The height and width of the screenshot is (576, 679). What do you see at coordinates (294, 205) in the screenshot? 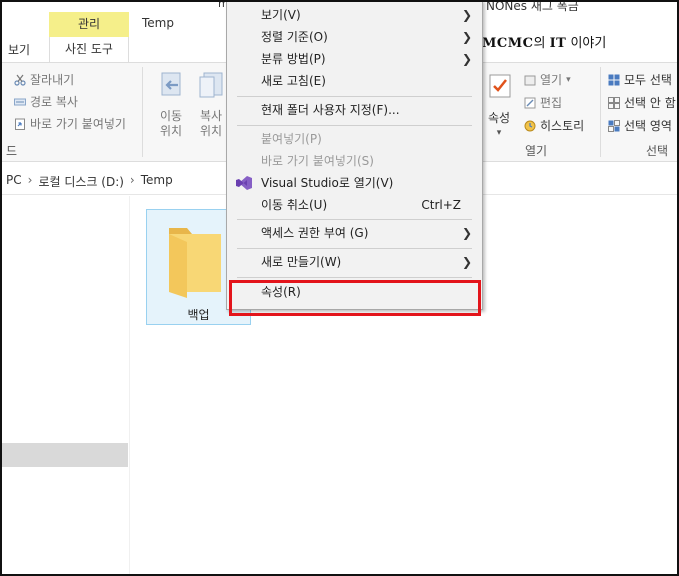
I see `menu-label: 이동 취소(U)` at bounding box center [294, 205].